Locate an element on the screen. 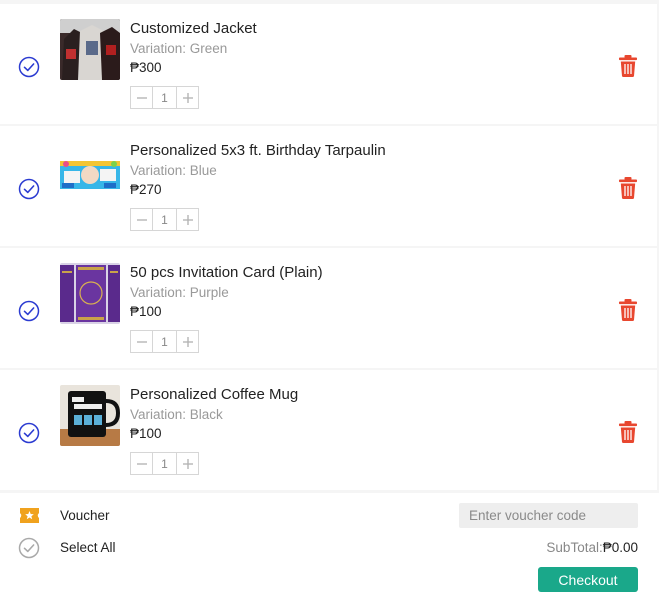 The image size is (659, 600). checkout-button: Checkout is located at coordinates (588, 579).